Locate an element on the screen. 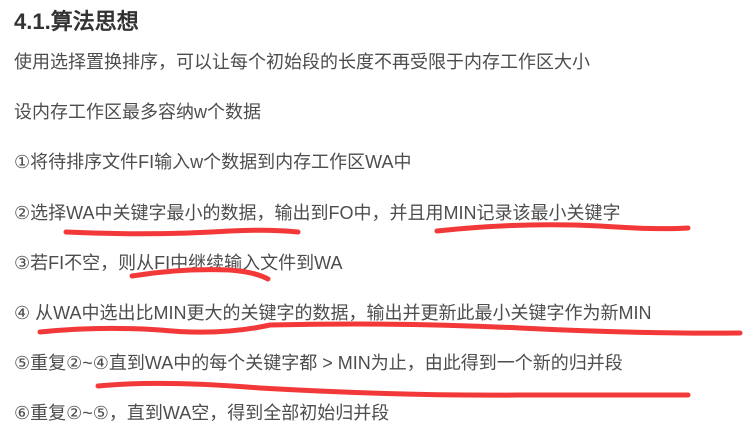 This screenshot has width=751, height=446. step-6: ⑥重复②~⑤，直到WA空，得到全部初始归并段 is located at coordinates (202, 413).